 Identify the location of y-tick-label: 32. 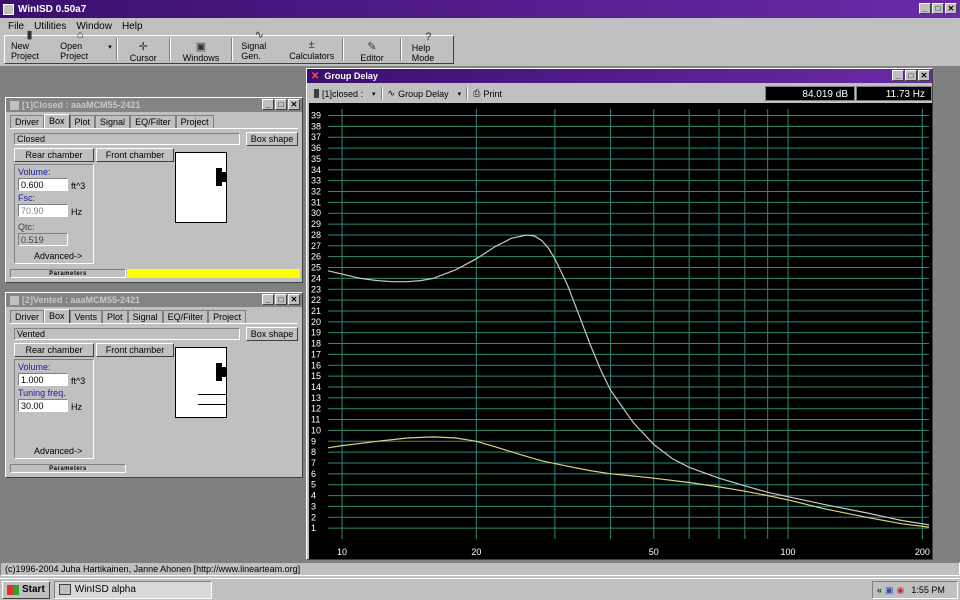
(316, 192).